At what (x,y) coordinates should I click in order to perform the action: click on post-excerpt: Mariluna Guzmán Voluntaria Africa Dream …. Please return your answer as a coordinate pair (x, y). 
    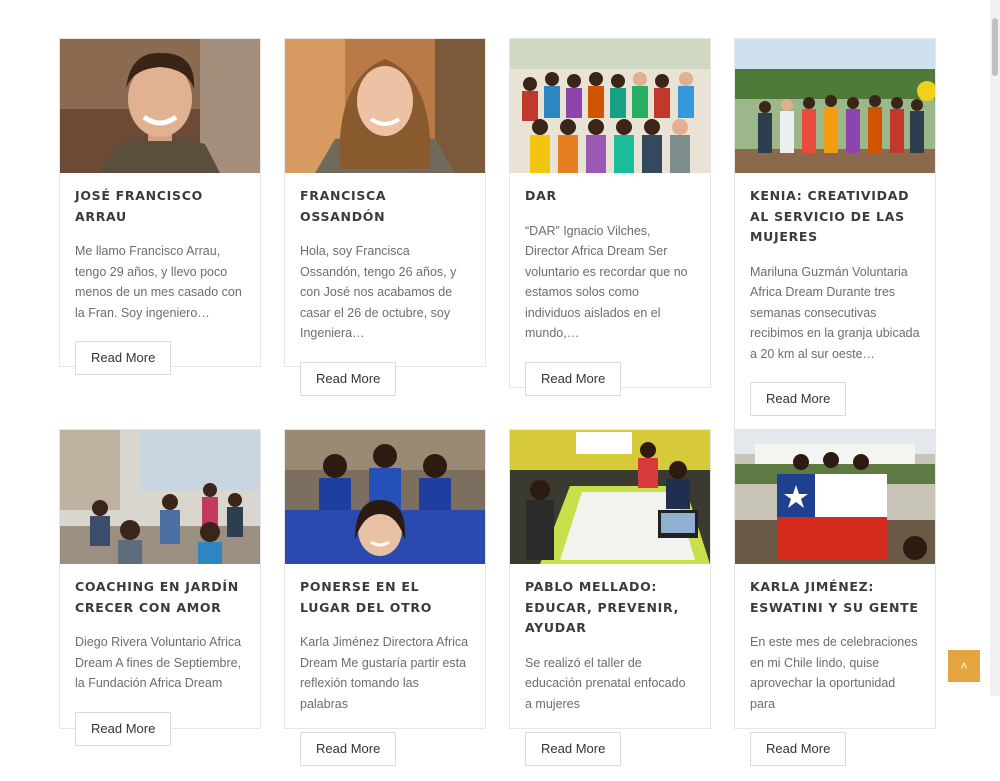
    Looking at the image, I should click on (835, 312).